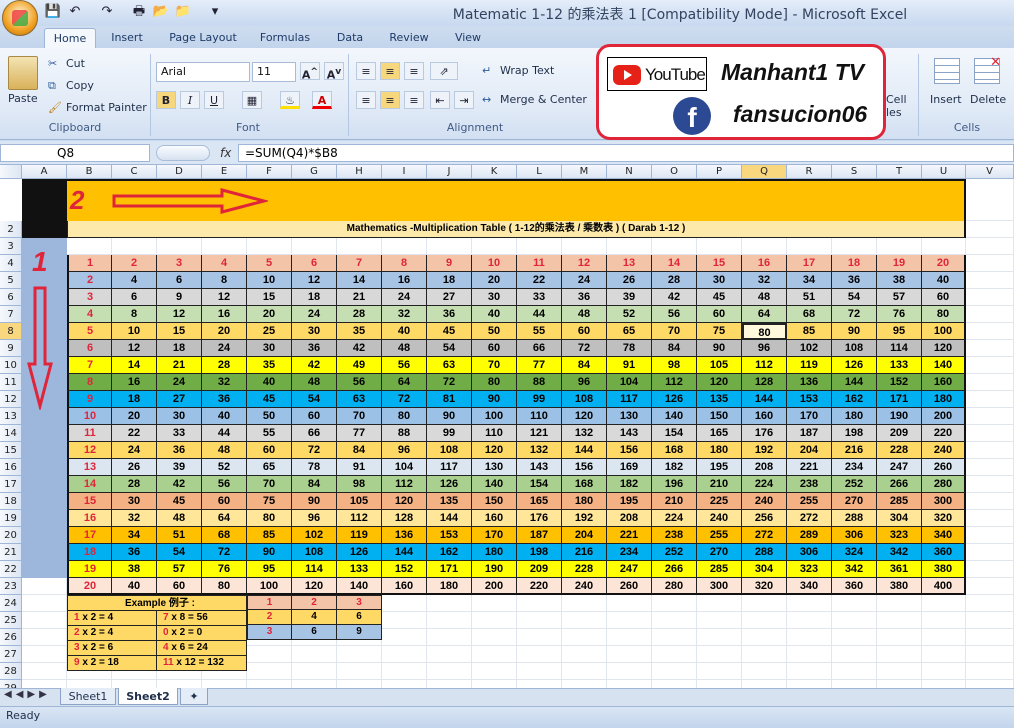 The image size is (1014, 728). I want to click on table-cell: 240, so click(584, 586).